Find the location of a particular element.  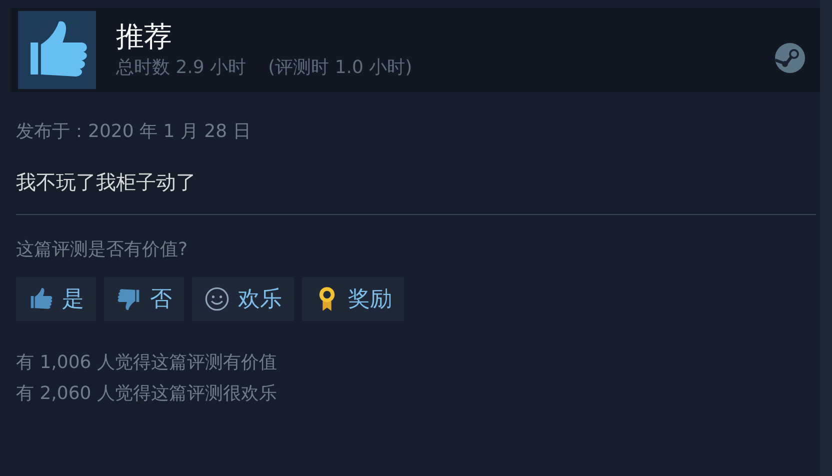

vote-button: 奖励 is located at coordinates (353, 299).